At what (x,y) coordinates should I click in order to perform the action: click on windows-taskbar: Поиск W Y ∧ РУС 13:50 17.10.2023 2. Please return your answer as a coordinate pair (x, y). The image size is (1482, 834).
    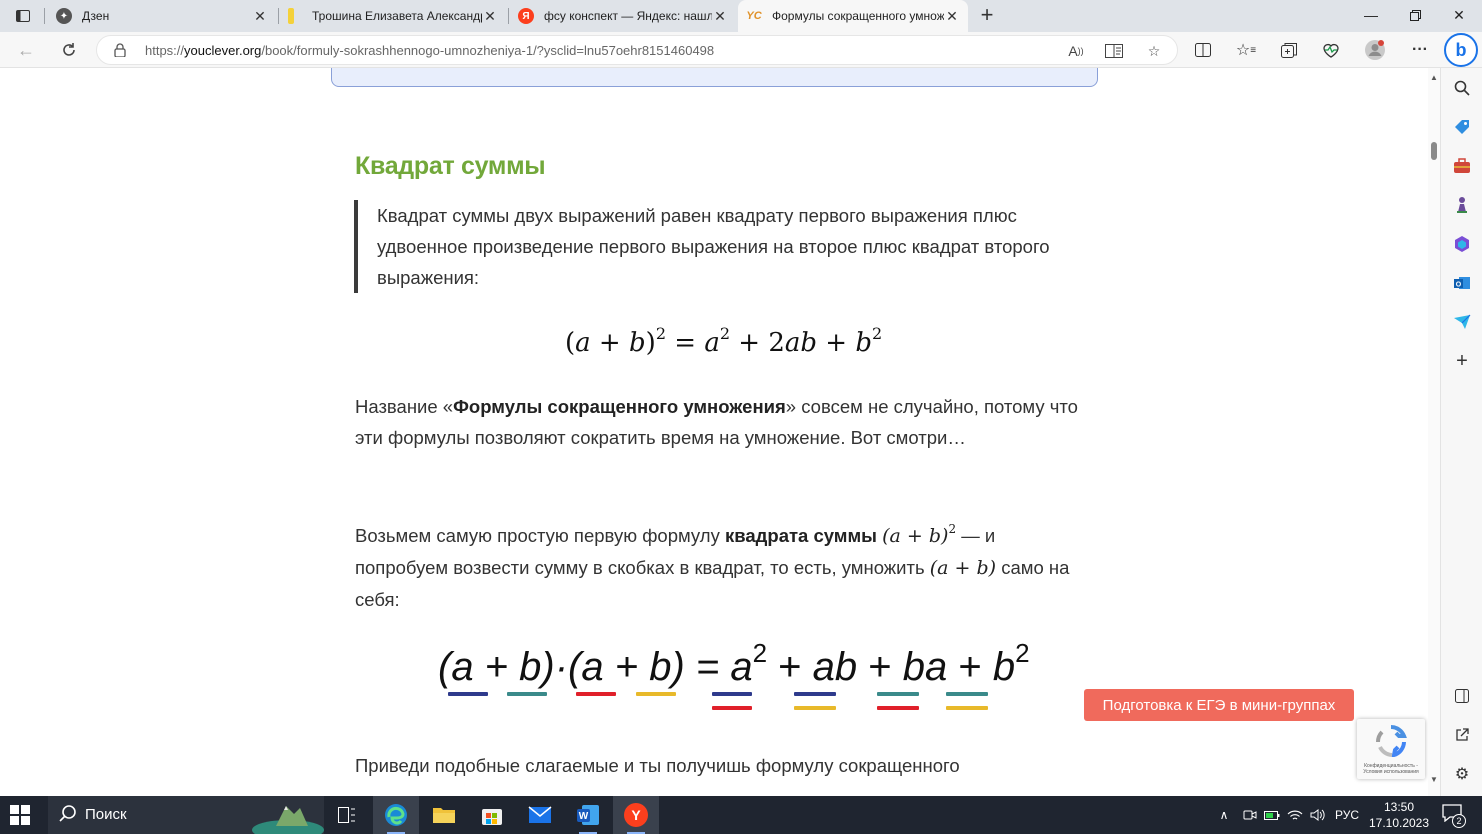
    Looking at the image, I should click on (741, 815).